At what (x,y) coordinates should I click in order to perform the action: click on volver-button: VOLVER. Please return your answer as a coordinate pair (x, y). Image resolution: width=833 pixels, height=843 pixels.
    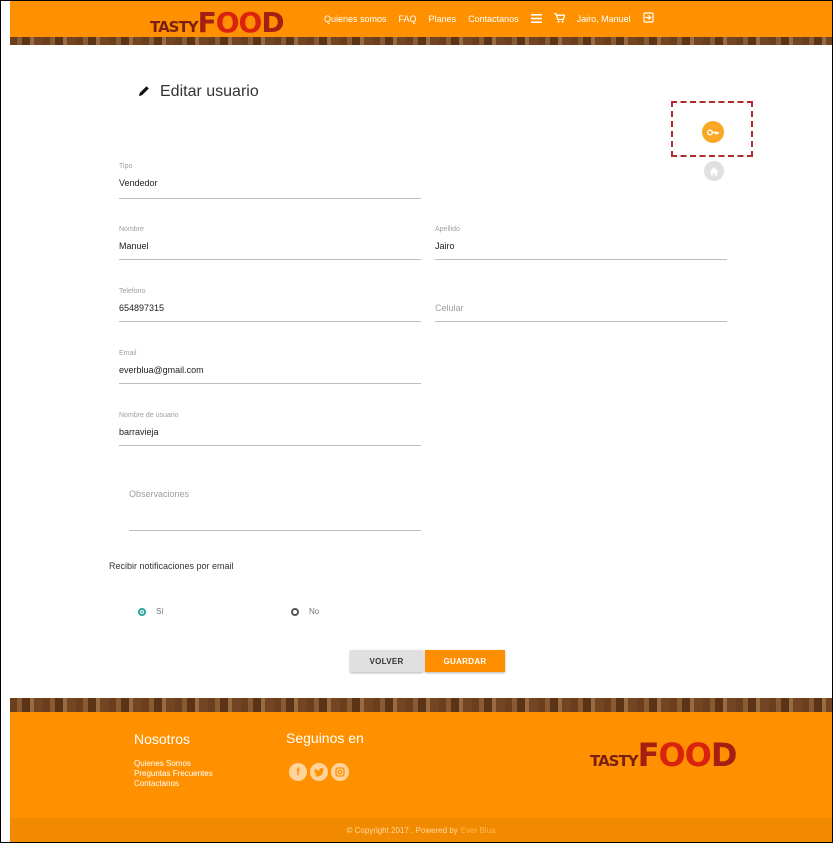
    Looking at the image, I should click on (386, 661).